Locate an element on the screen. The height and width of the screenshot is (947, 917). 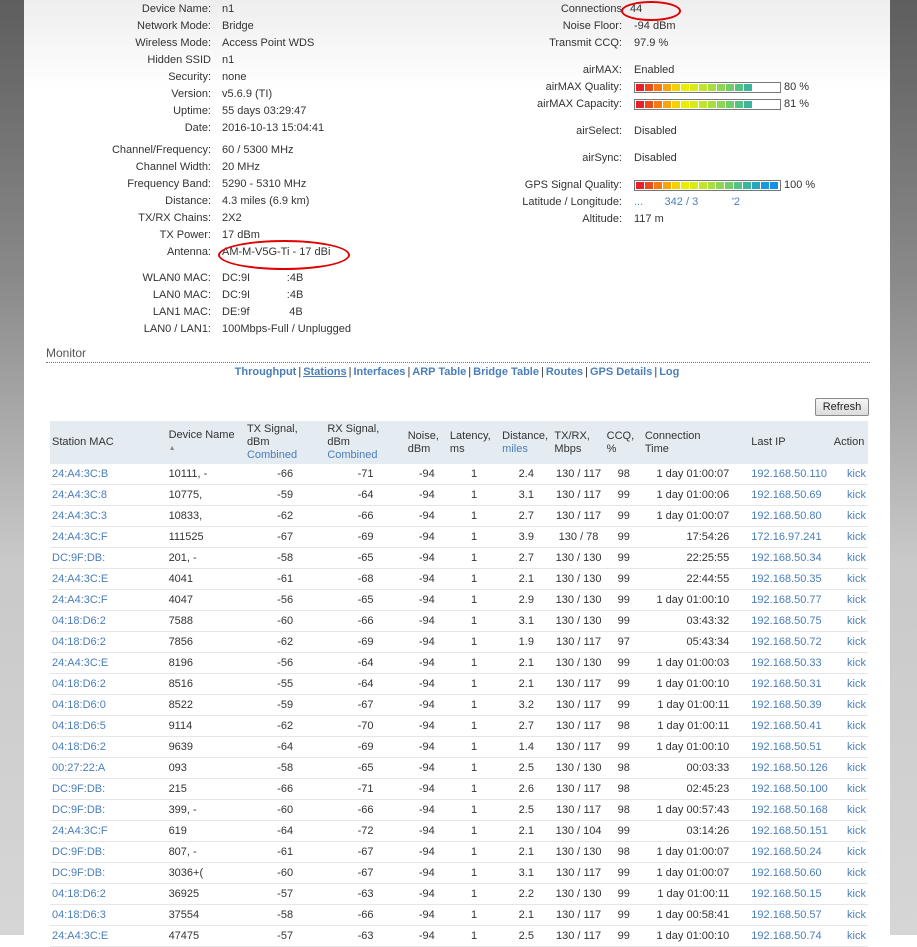
last-ip-link: 192.168.50.75 is located at coordinates (784, 621).